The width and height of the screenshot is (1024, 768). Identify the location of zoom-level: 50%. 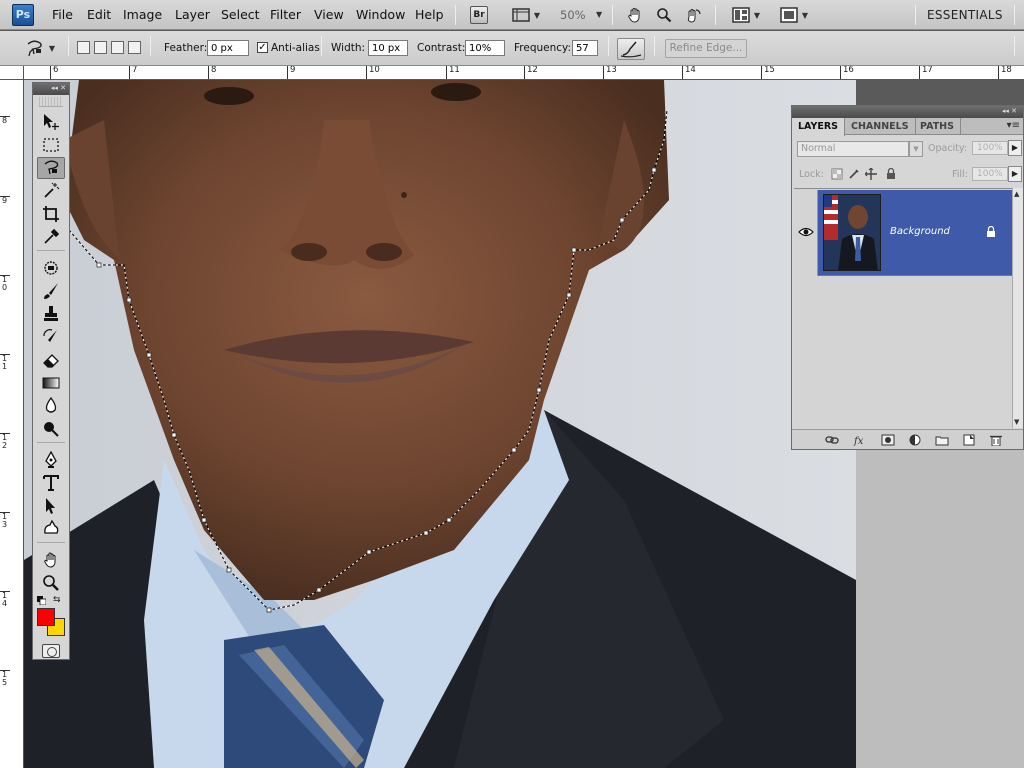
(573, 15).